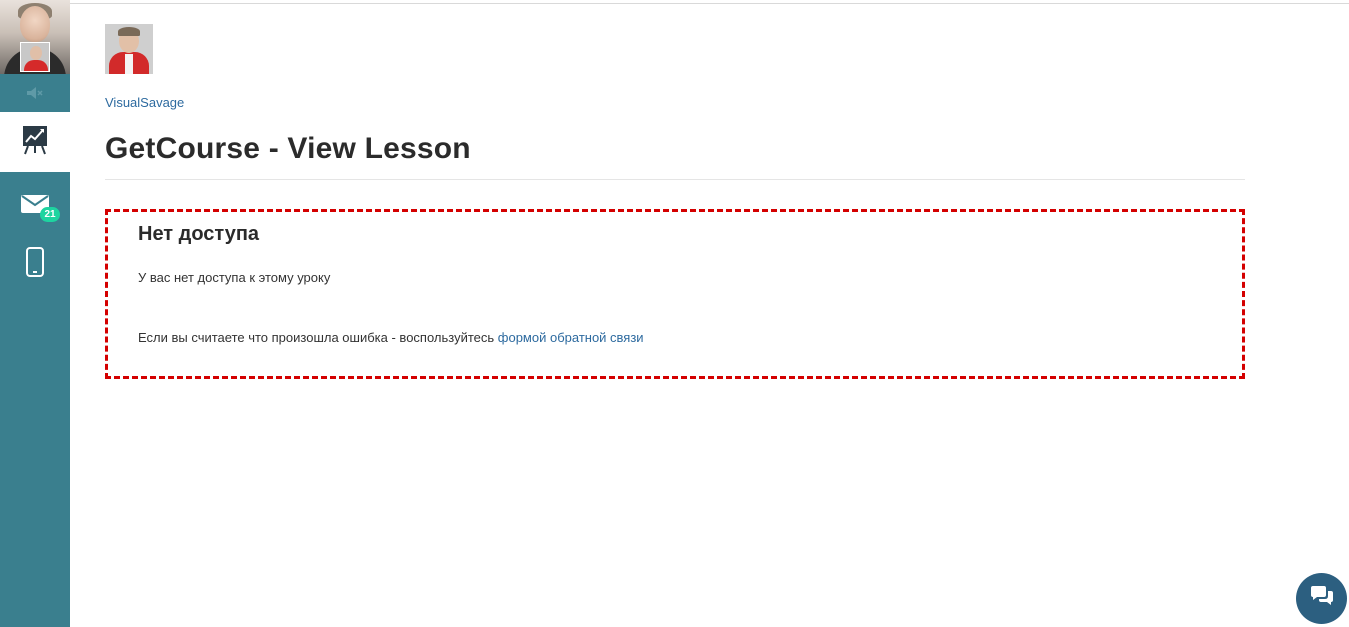 Image resolution: width=1349 pixels, height=627 pixels. I want to click on sidebar-item-trainings, so click(35, 142).